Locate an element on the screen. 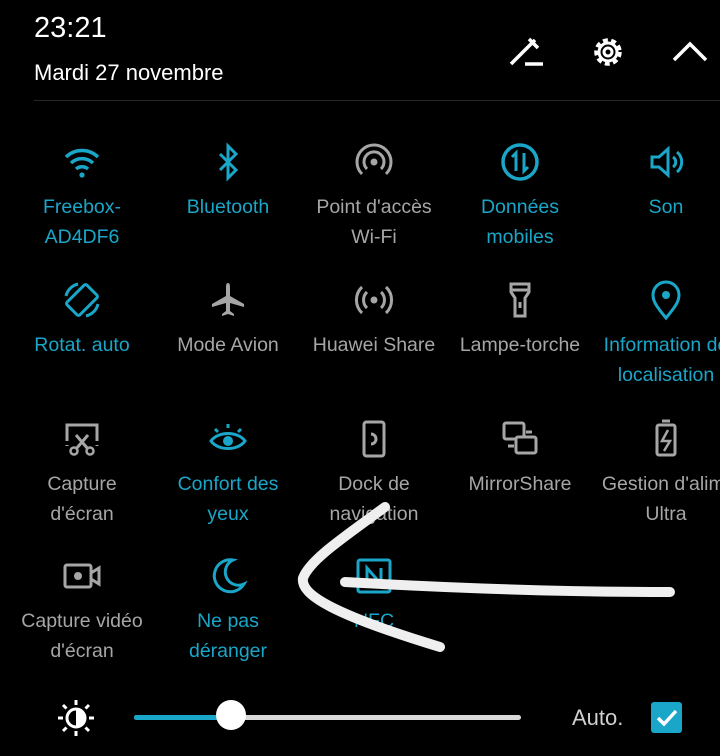 This screenshot has height=756, width=720. tile-label: Bluetooth is located at coordinates (228, 207).